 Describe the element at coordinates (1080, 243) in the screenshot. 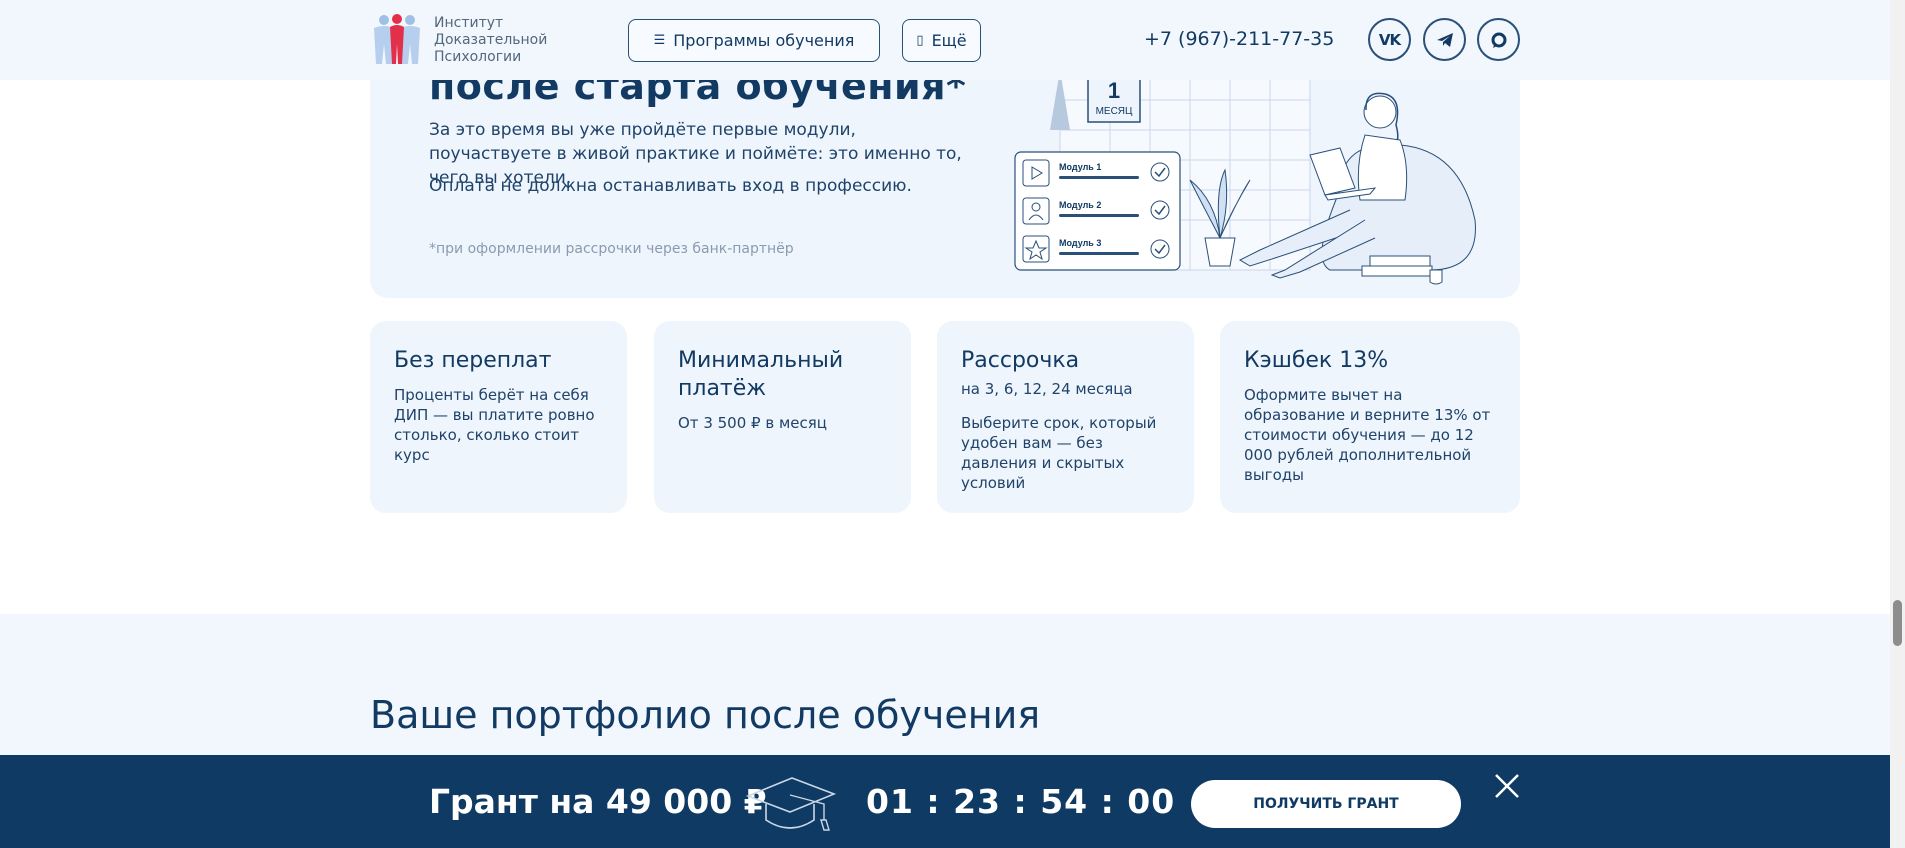

I see `module-3-label: Модуль 3` at that location.